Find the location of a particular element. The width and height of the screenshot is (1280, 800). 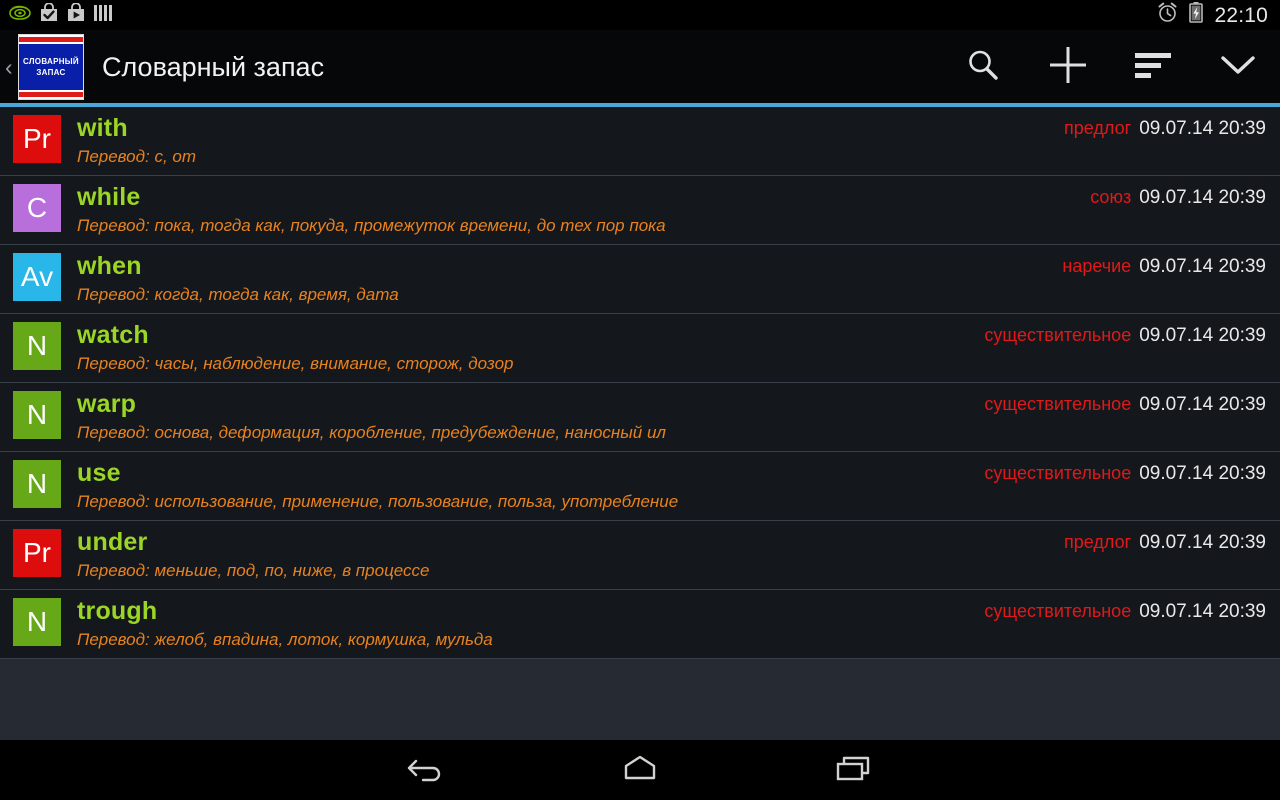

app-install-check-icon is located at coordinates (49, 14).